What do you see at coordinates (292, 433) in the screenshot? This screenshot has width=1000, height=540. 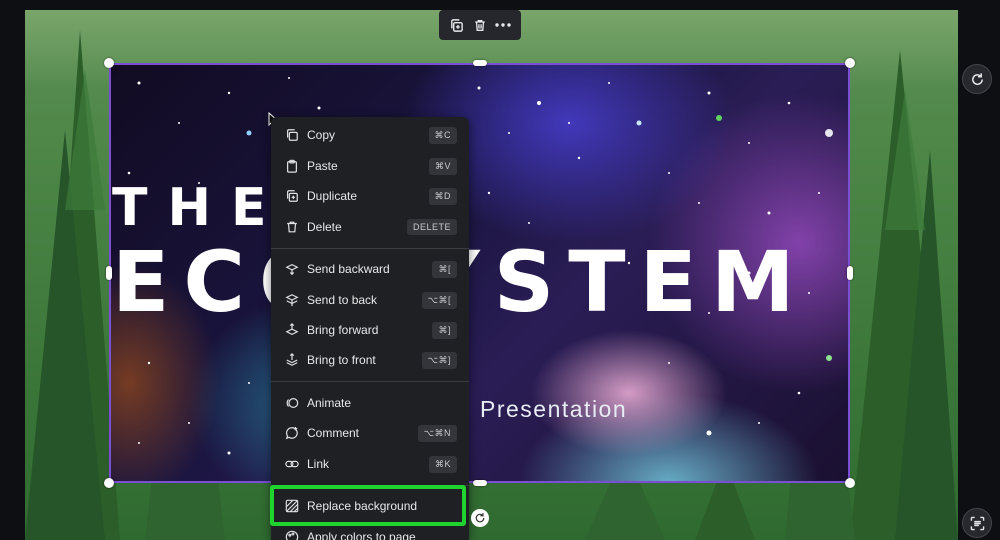 I see `comment-icon` at bounding box center [292, 433].